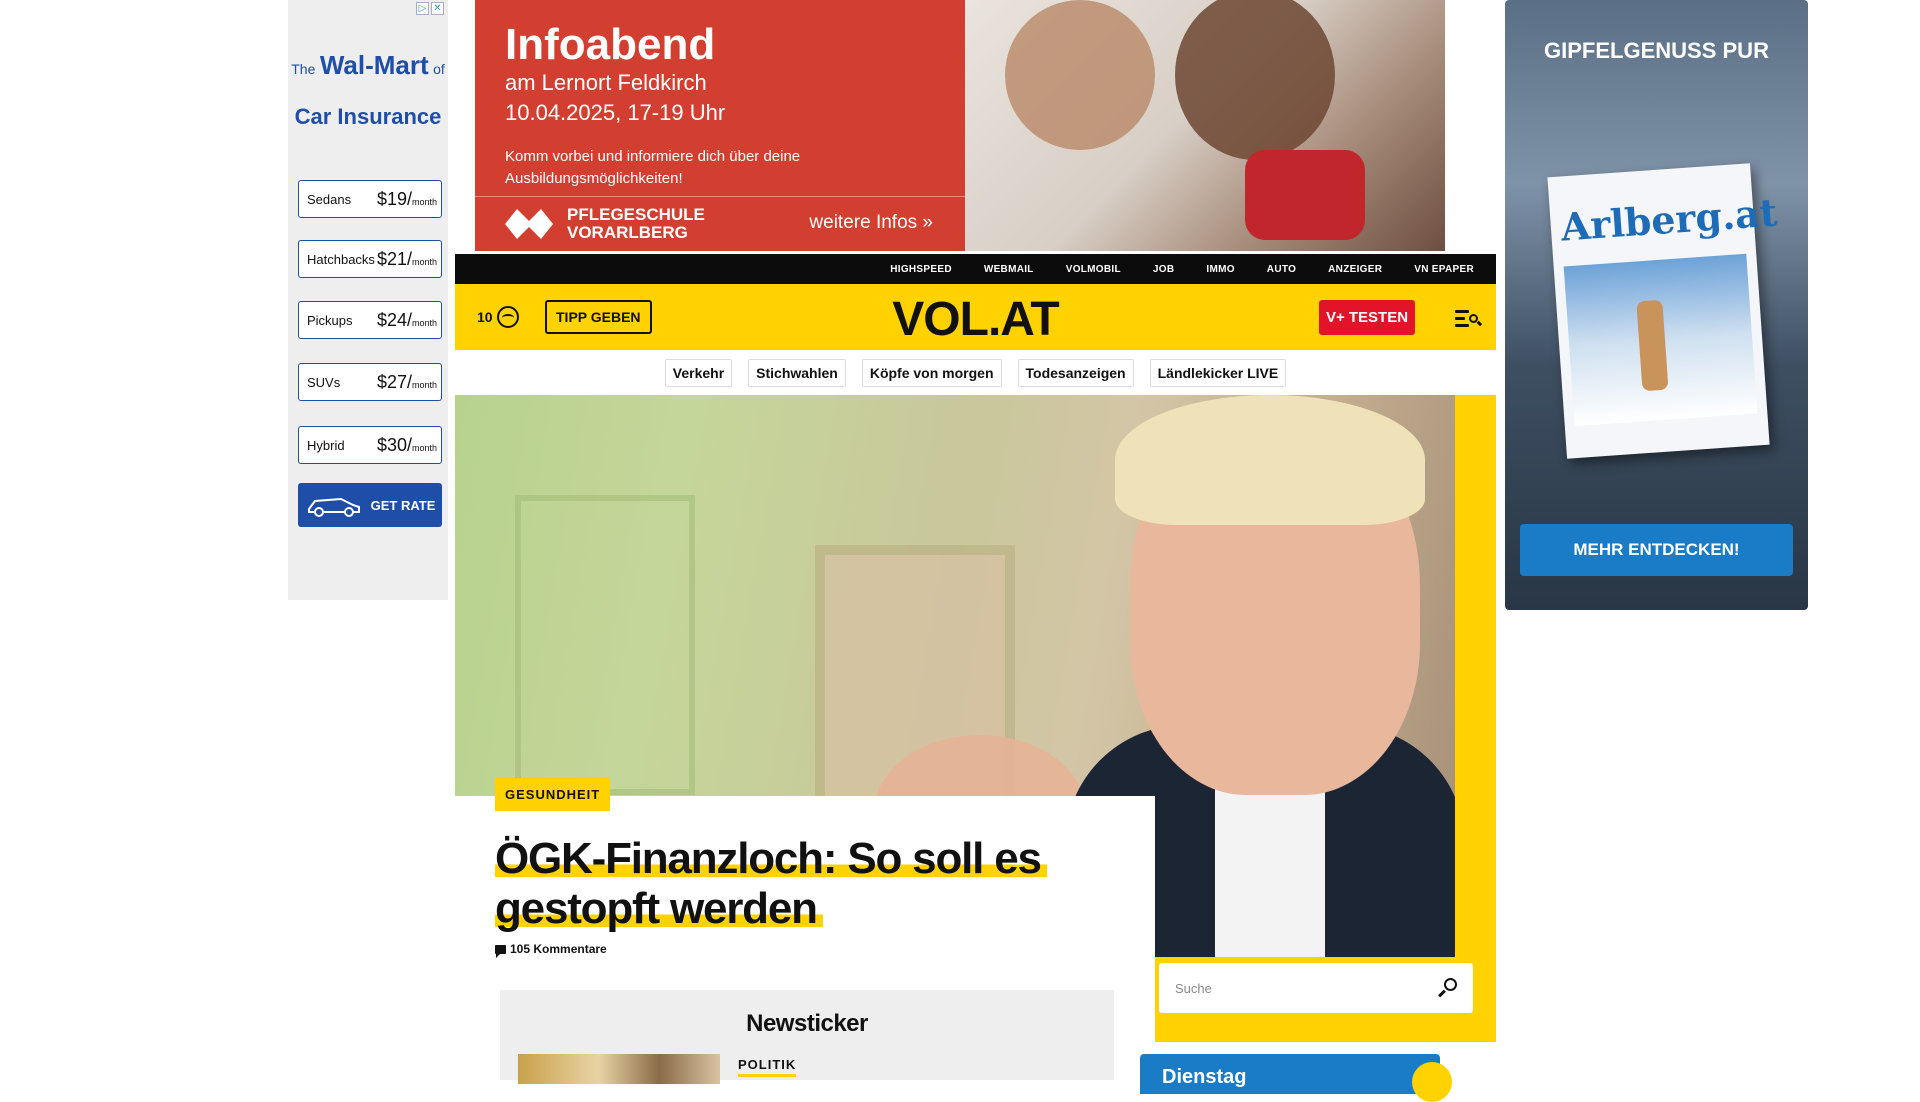 Image resolution: width=1920 pixels, height=1102 pixels. I want to click on rate-label: Hatchbacks, so click(341, 259).